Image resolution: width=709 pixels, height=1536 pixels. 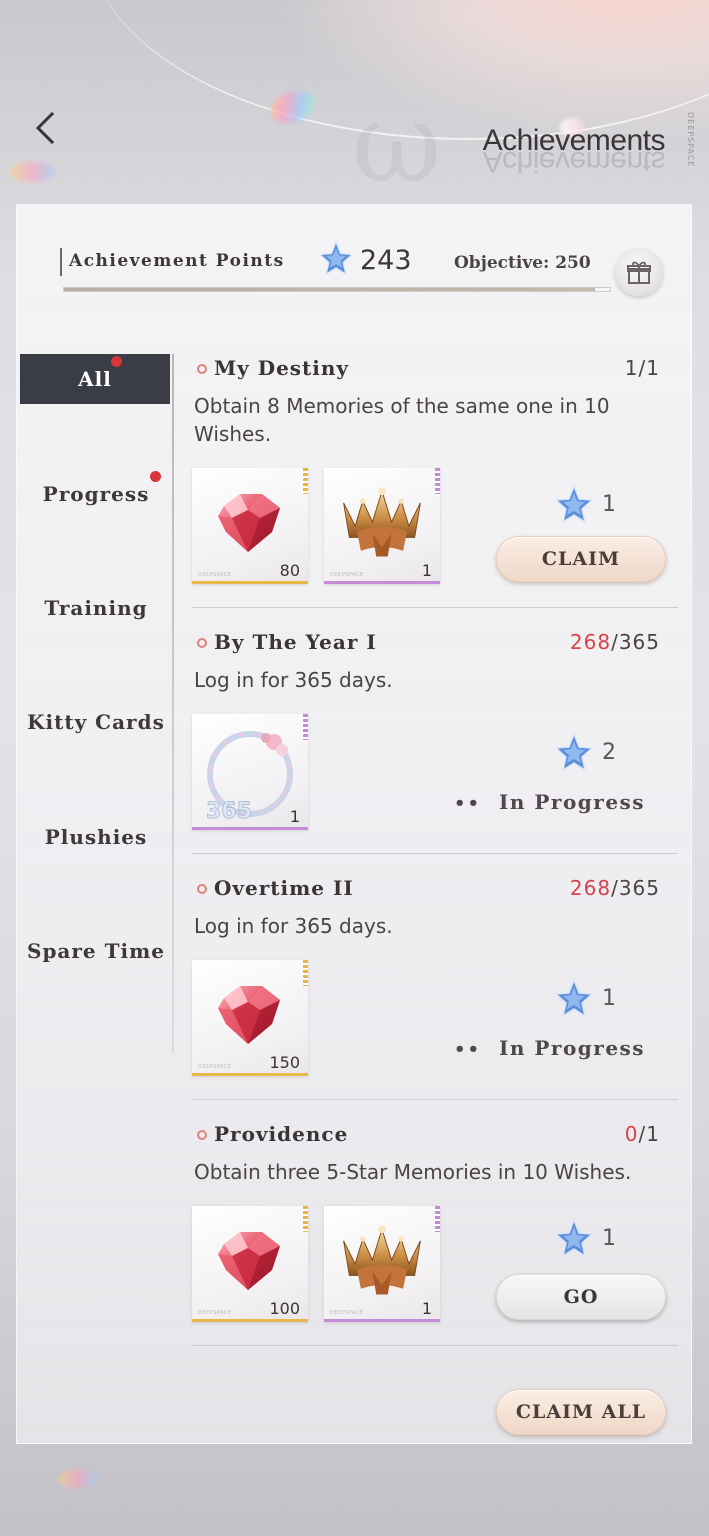 I want to click on sidebar-item-training: Training, so click(x=96, y=608).